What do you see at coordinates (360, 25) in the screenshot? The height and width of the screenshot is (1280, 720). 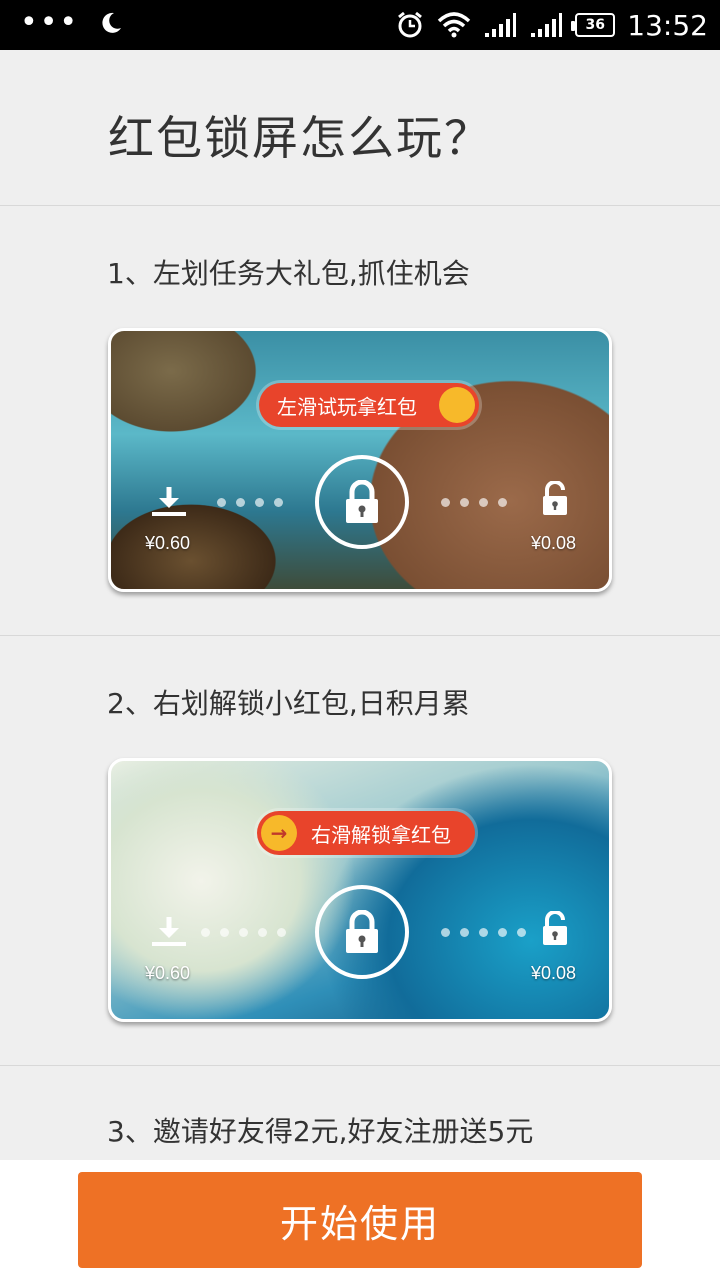 I see `status-bar: ••• 36 13:52` at bounding box center [360, 25].